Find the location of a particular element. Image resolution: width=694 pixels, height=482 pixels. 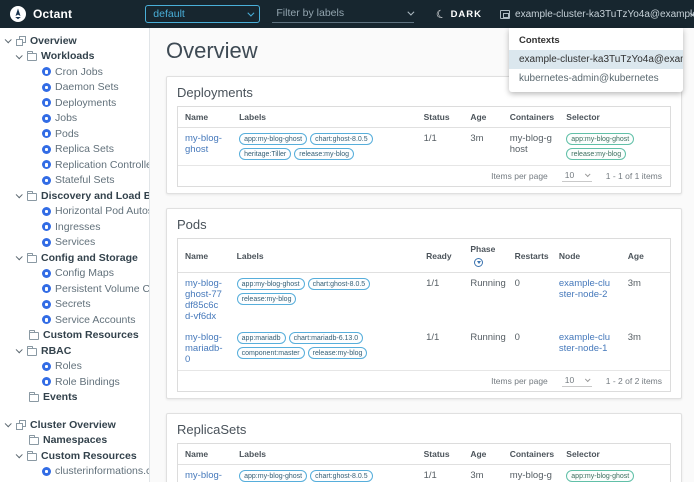

sidebar-item-replica-sets: Replica Sets is located at coordinates (74, 150).